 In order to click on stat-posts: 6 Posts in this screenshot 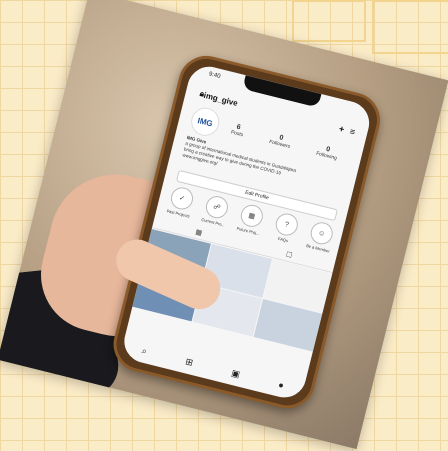, I will do `click(237, 130)`.